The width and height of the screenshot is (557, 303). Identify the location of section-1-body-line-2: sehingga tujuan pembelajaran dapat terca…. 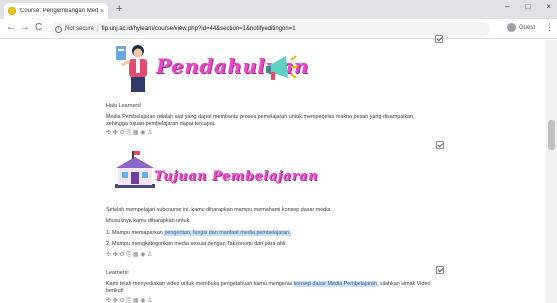
(161, 124).